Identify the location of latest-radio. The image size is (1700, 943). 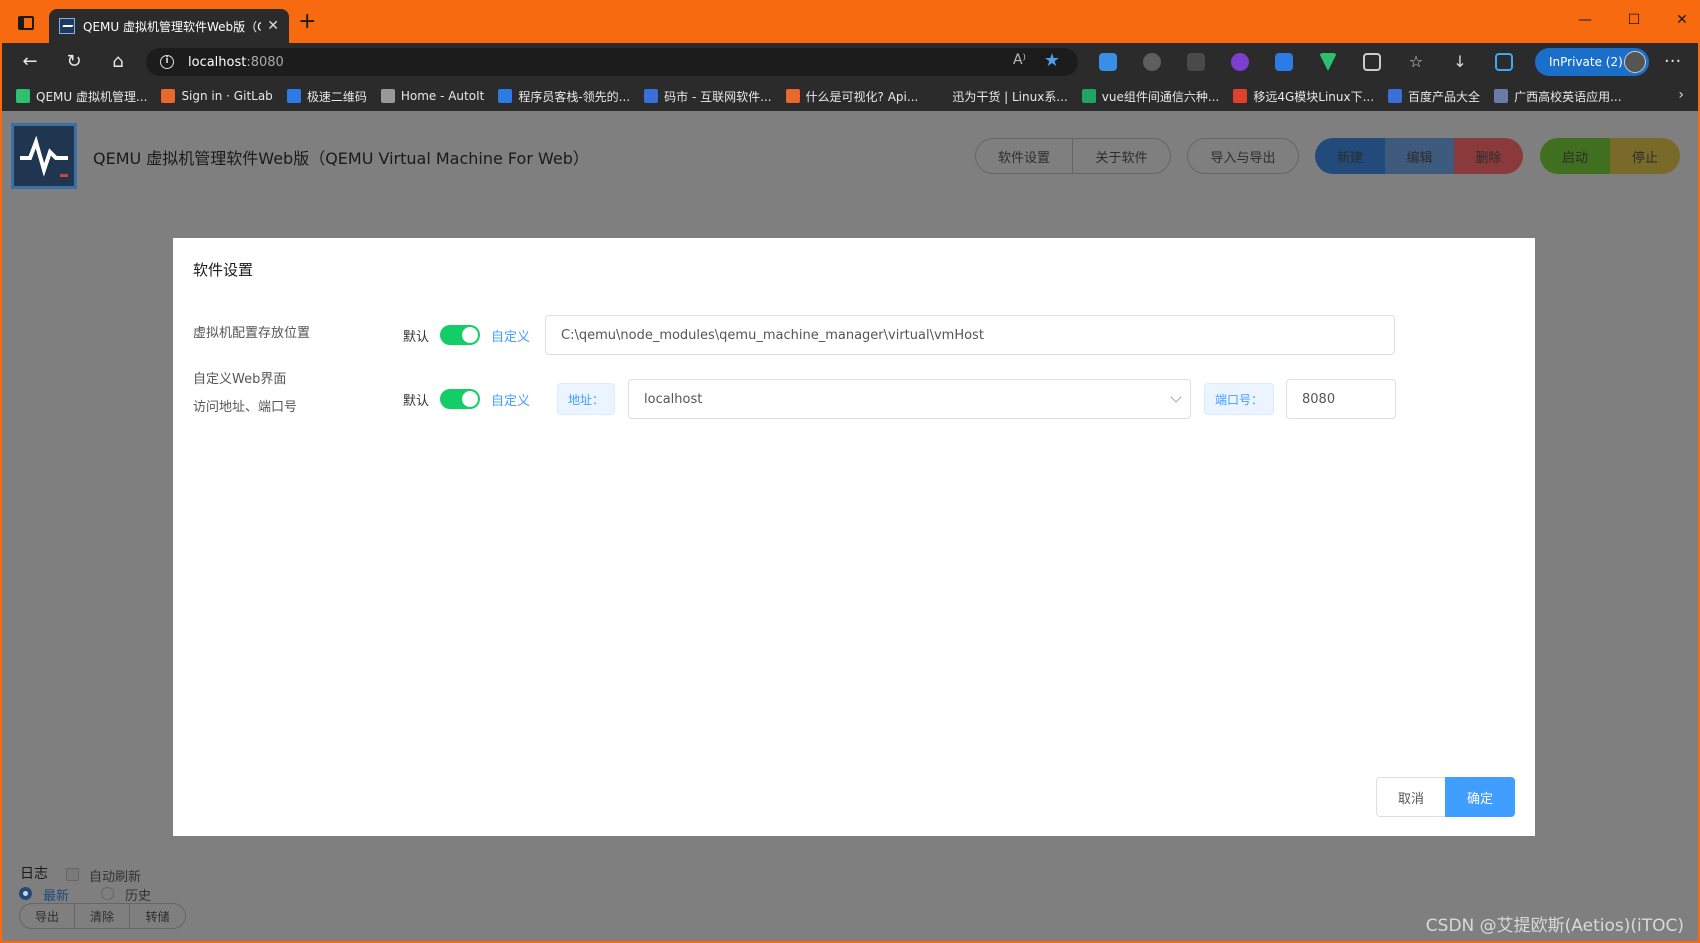
(25, 893).